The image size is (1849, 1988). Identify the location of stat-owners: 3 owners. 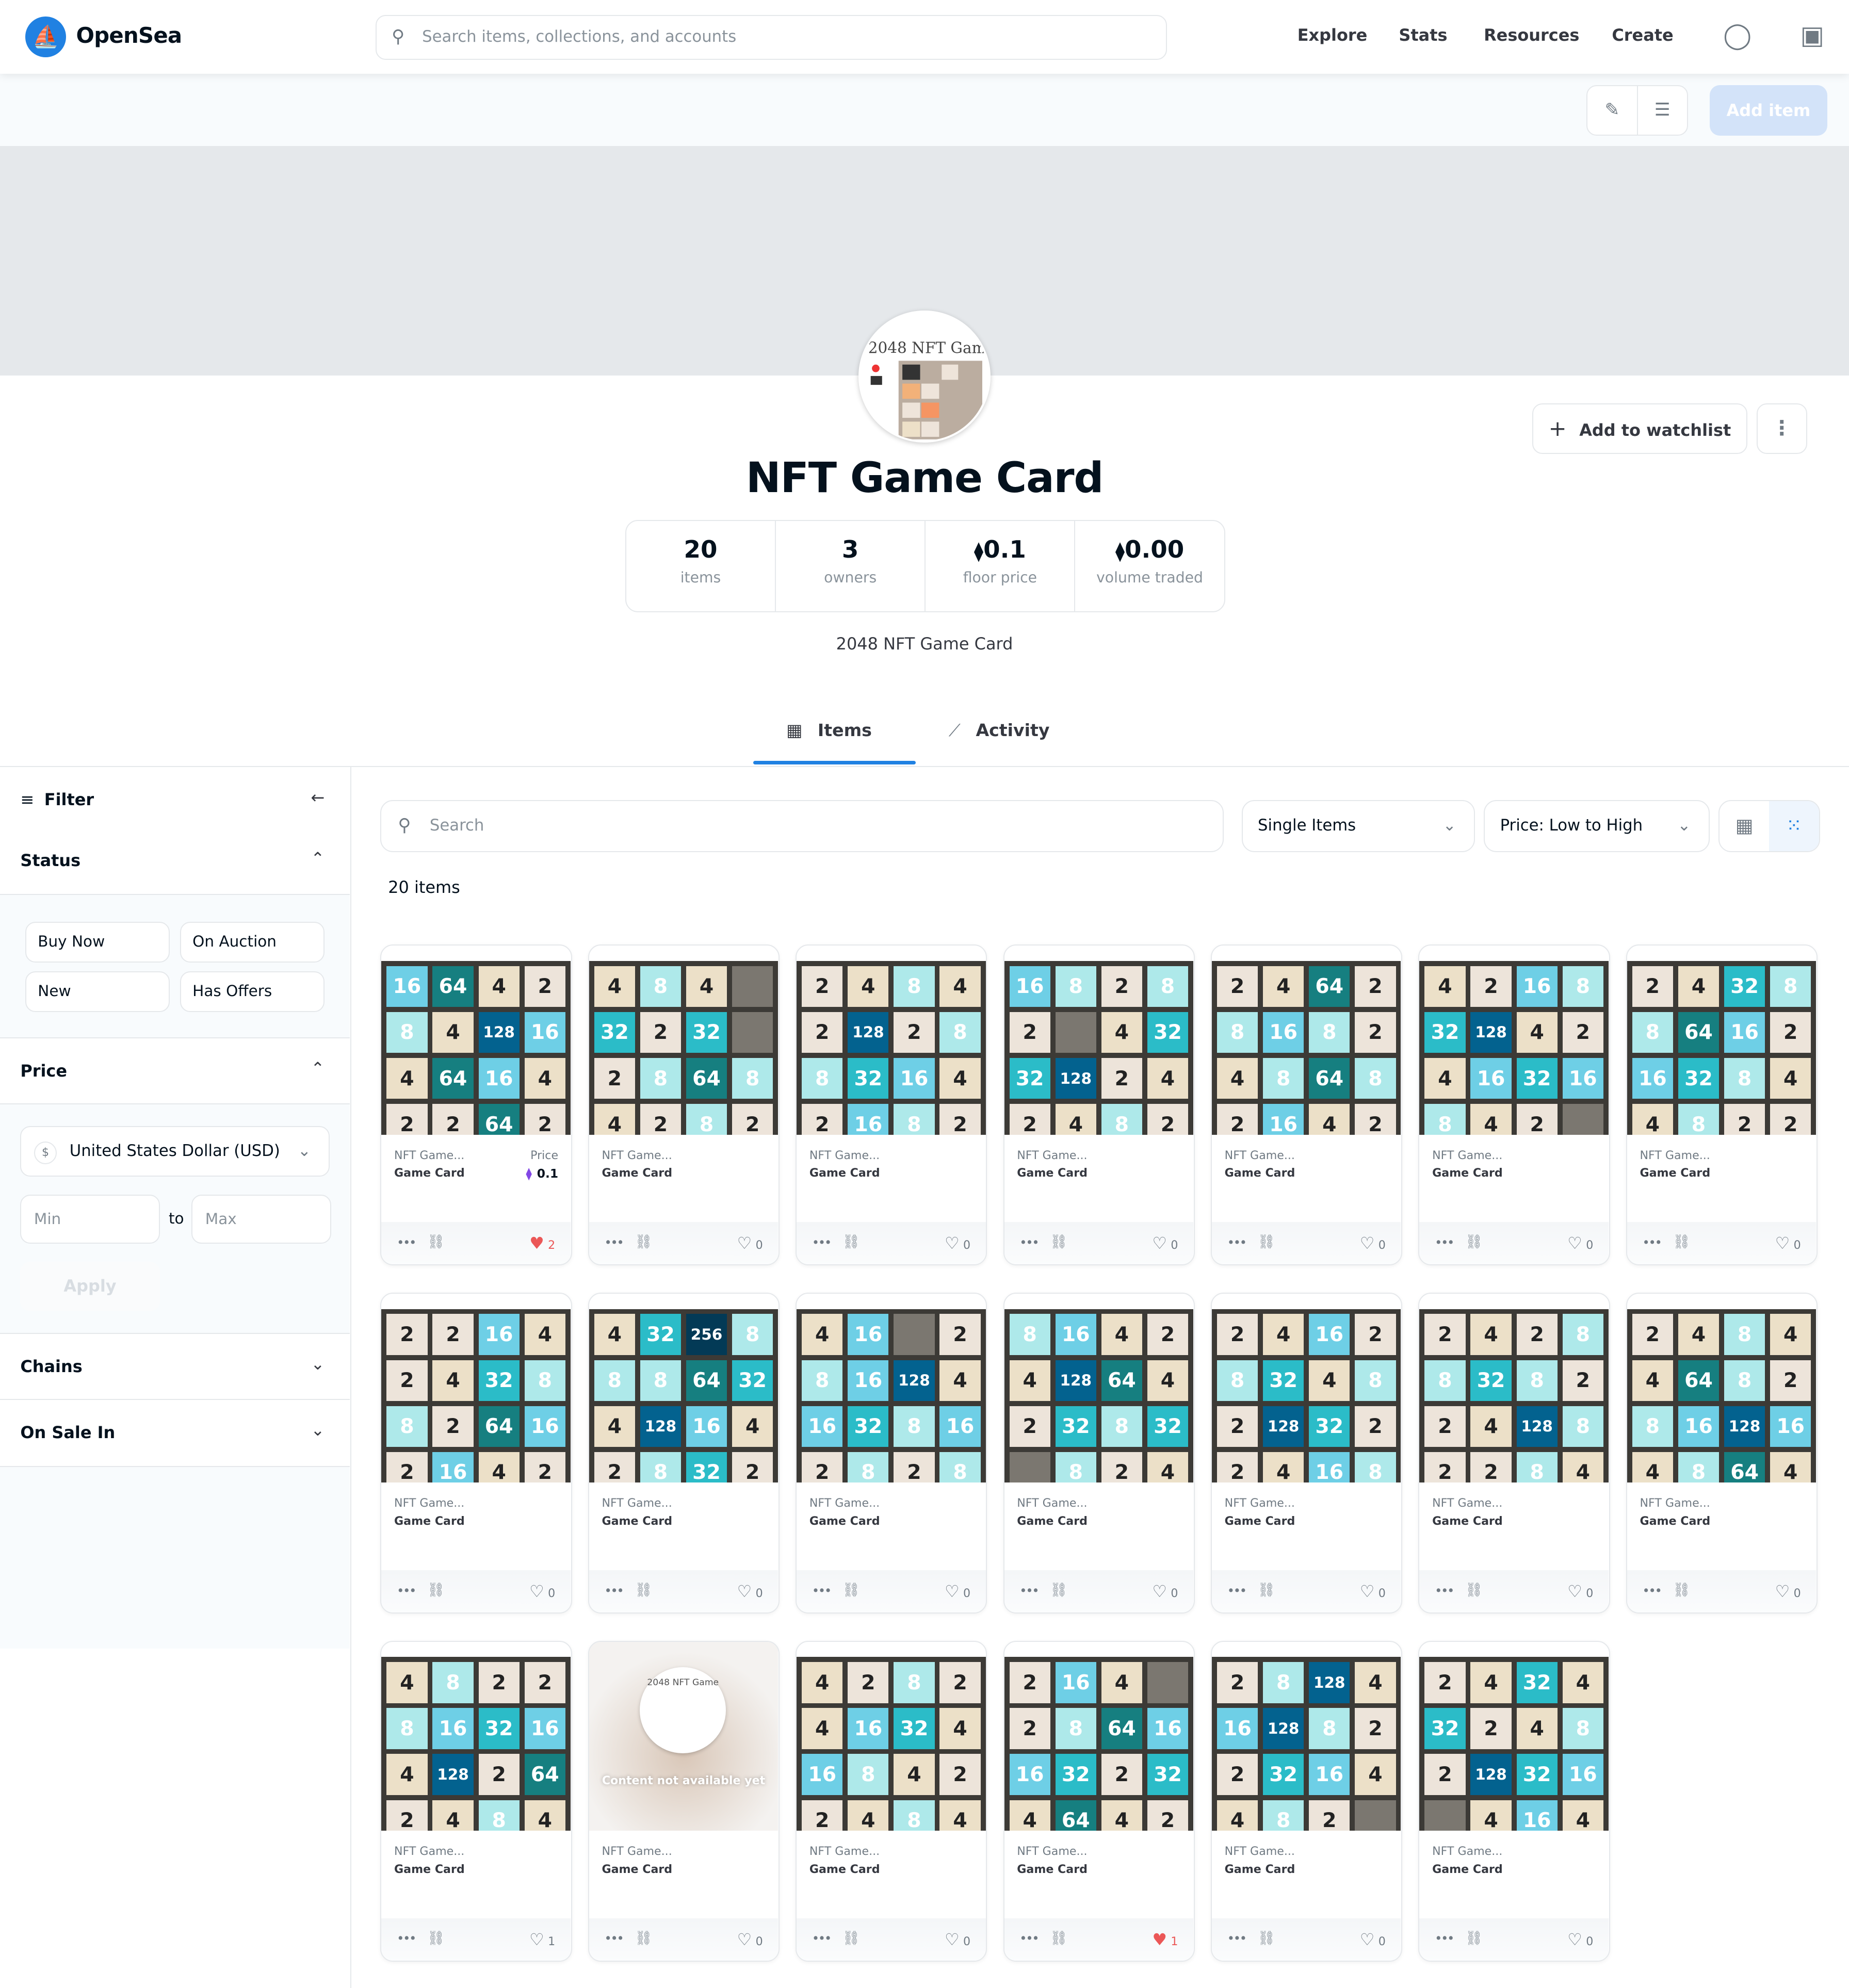
(850, 566).